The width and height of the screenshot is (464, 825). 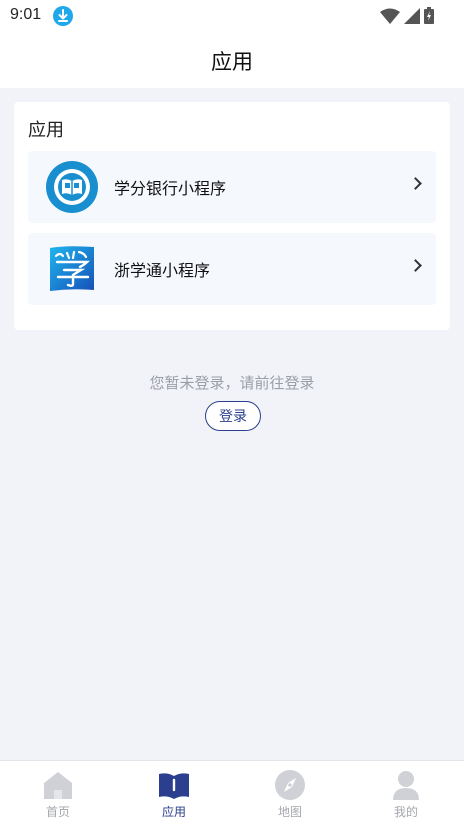 What do you see at coordinates (170, 188) in the screenshot?
I see `app-item-label: 学分银行小程序` at bounding box center [170, 188].